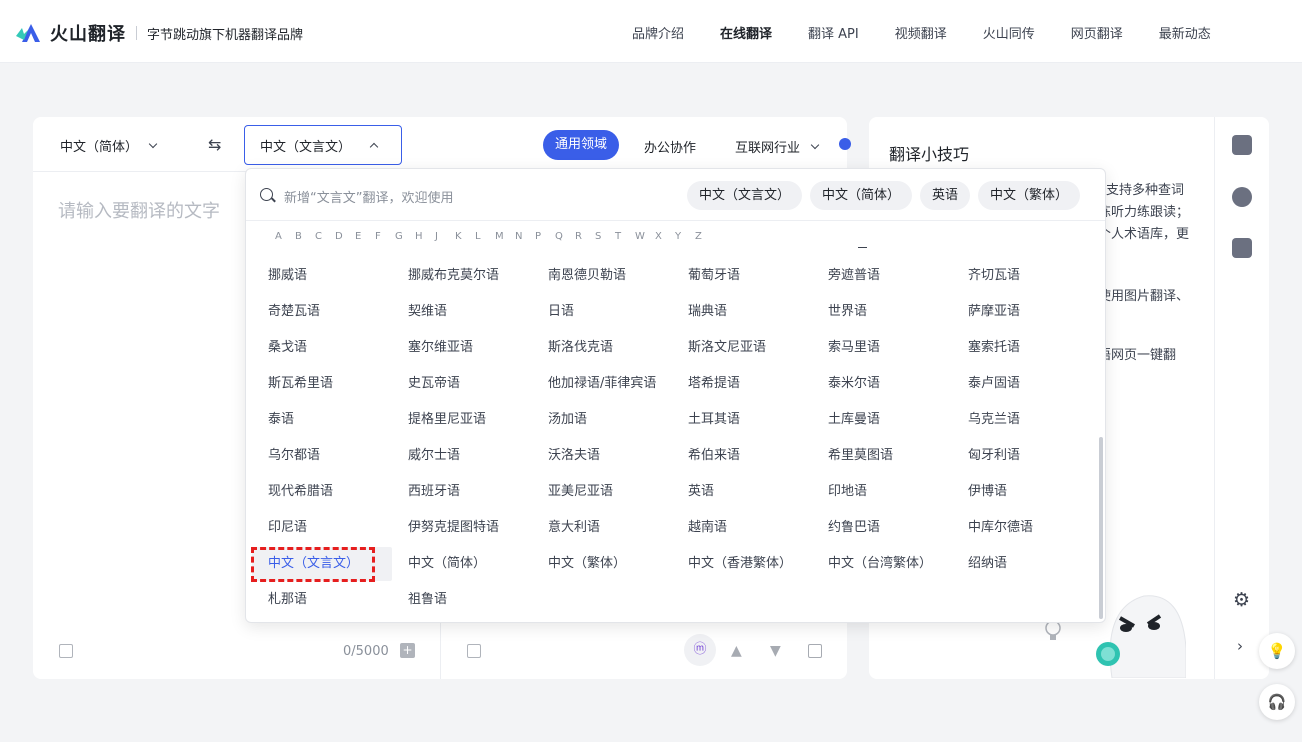  I want to click on recent-chip: 中文（繁体）, so click(1029, 195).